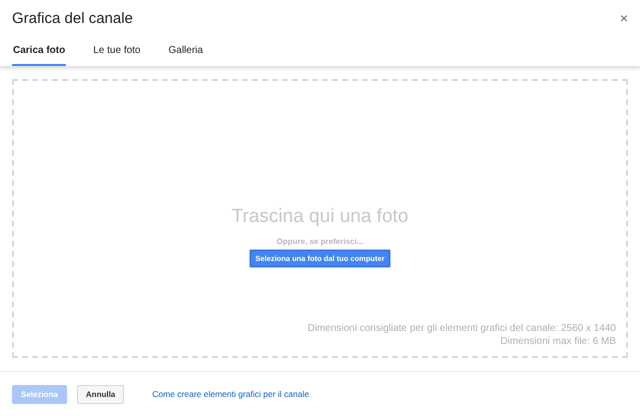  I want to click on help-link: Come creare elementi grafici per il canale, so click(231, 394).